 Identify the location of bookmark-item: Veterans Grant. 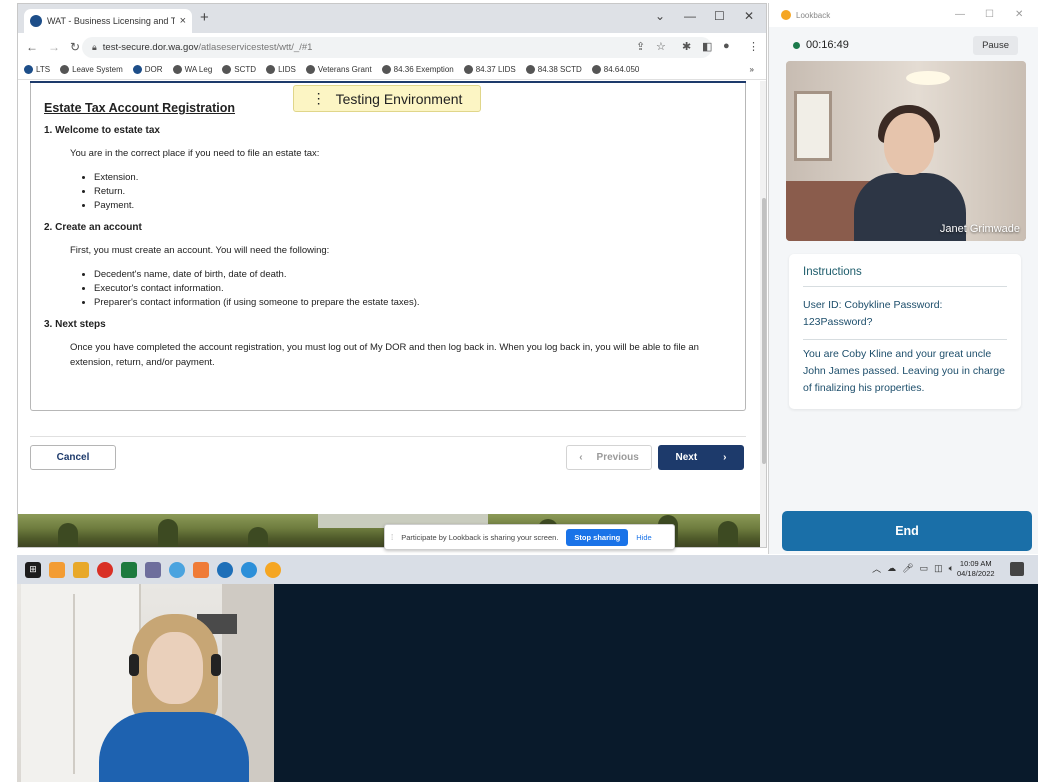
(338, 69).